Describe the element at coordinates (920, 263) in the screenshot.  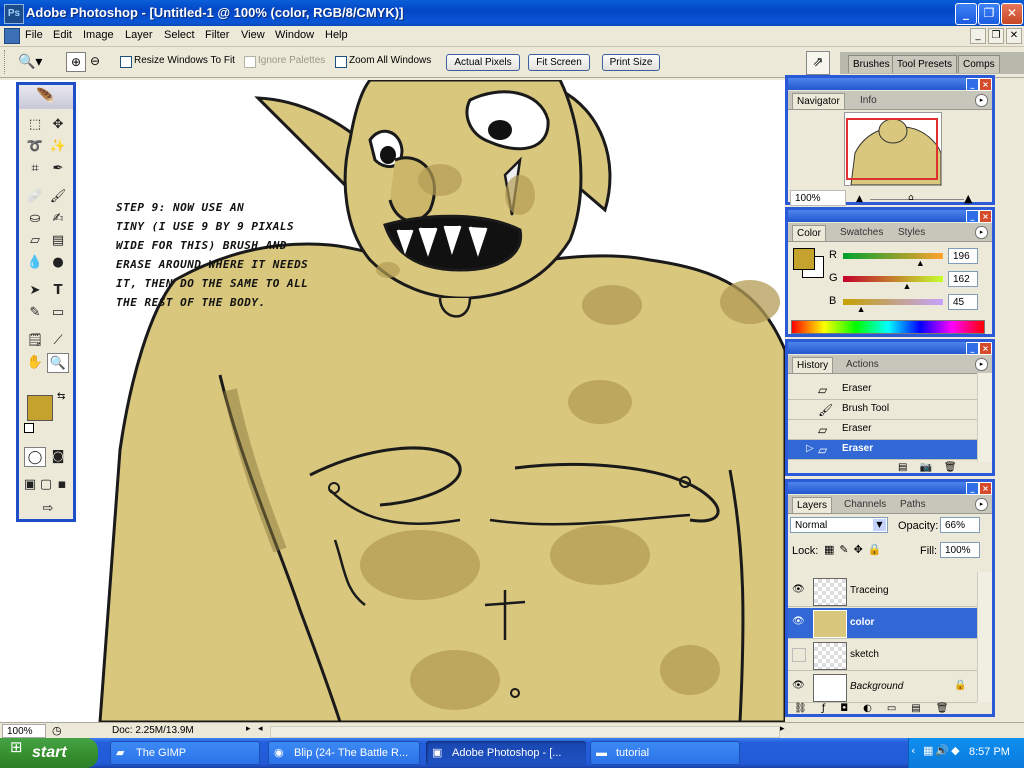
I see `channel-r-thumb: ▲` at that location.